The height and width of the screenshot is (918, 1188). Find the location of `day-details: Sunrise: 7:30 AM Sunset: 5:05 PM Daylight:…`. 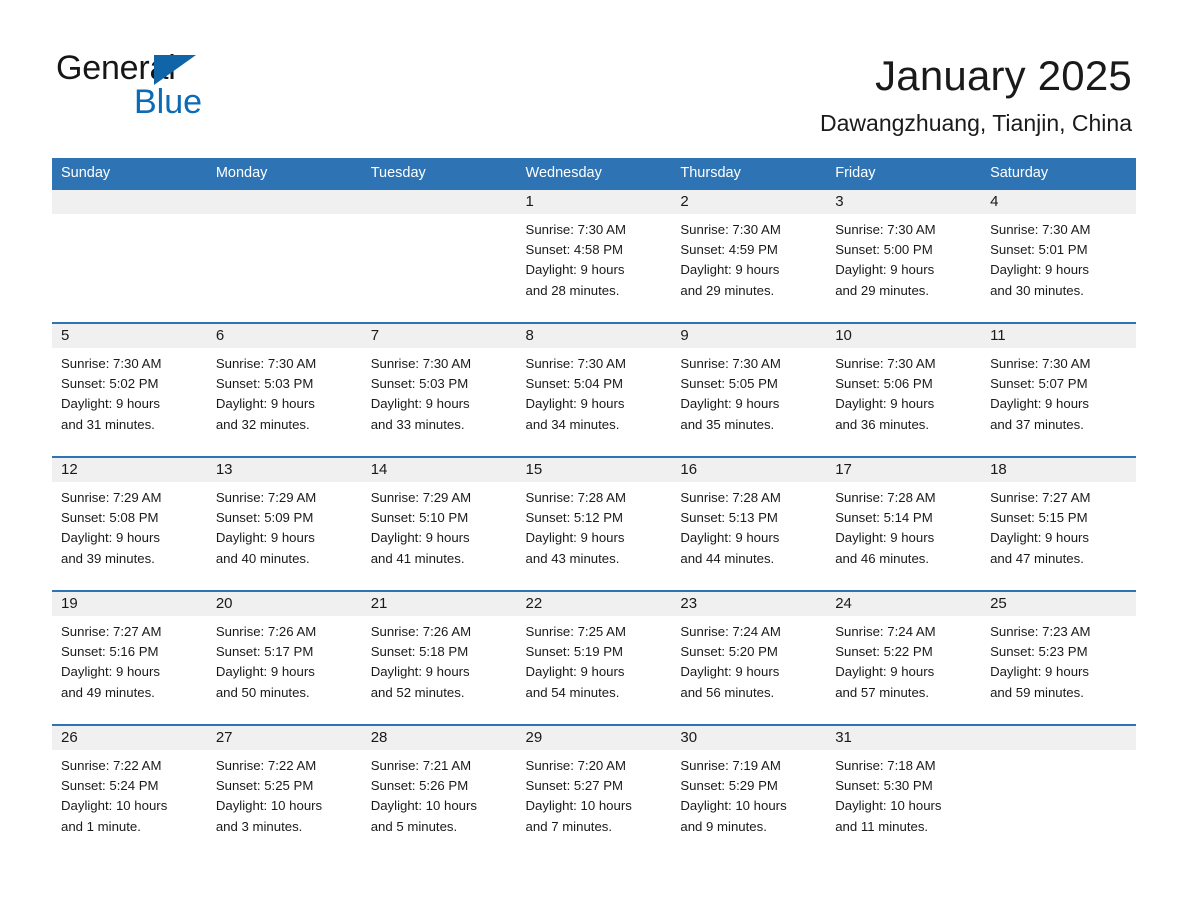

day-details: Sunrise: 7:30 AM Sunset: 5:05 PM Daylight:… is located at coordinates (748, 402).